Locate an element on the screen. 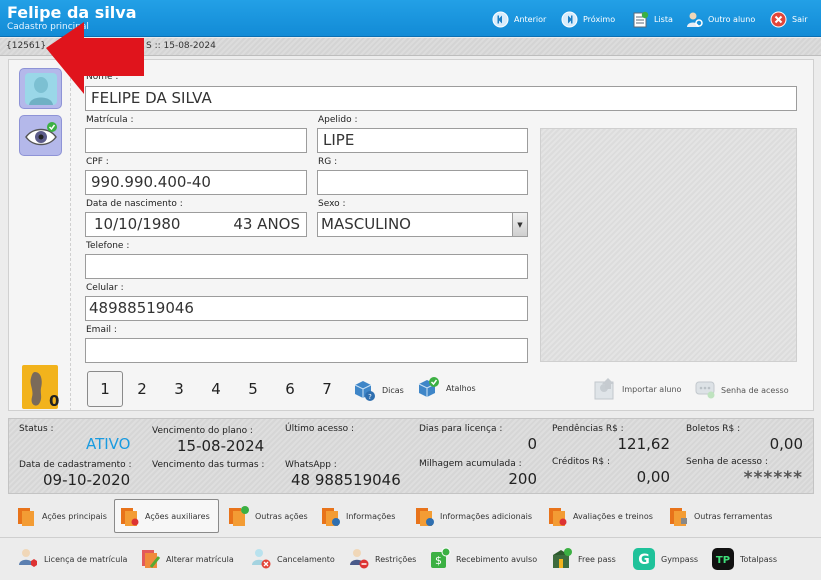 The image size is (821, 580). previous-button: Anterior is located at coordinates (519, 19).